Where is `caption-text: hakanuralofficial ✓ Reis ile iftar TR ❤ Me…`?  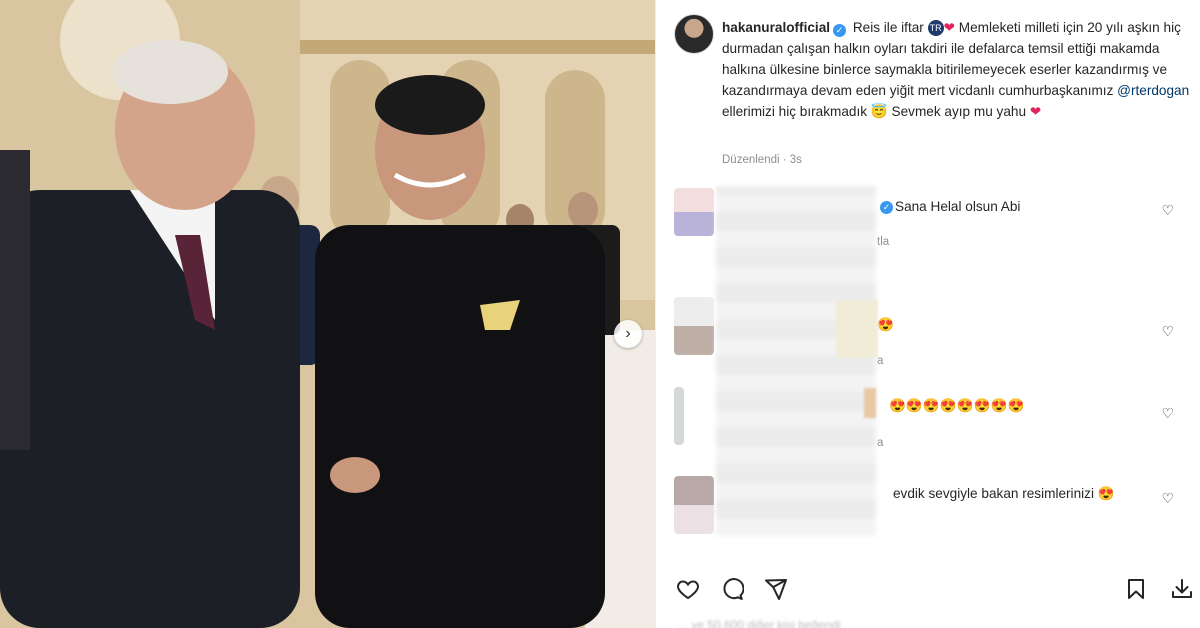 caption-text: hakanuralofficial ✓ Reis ile iftar TR ❤ Me… is located at coordinates (957, 69).